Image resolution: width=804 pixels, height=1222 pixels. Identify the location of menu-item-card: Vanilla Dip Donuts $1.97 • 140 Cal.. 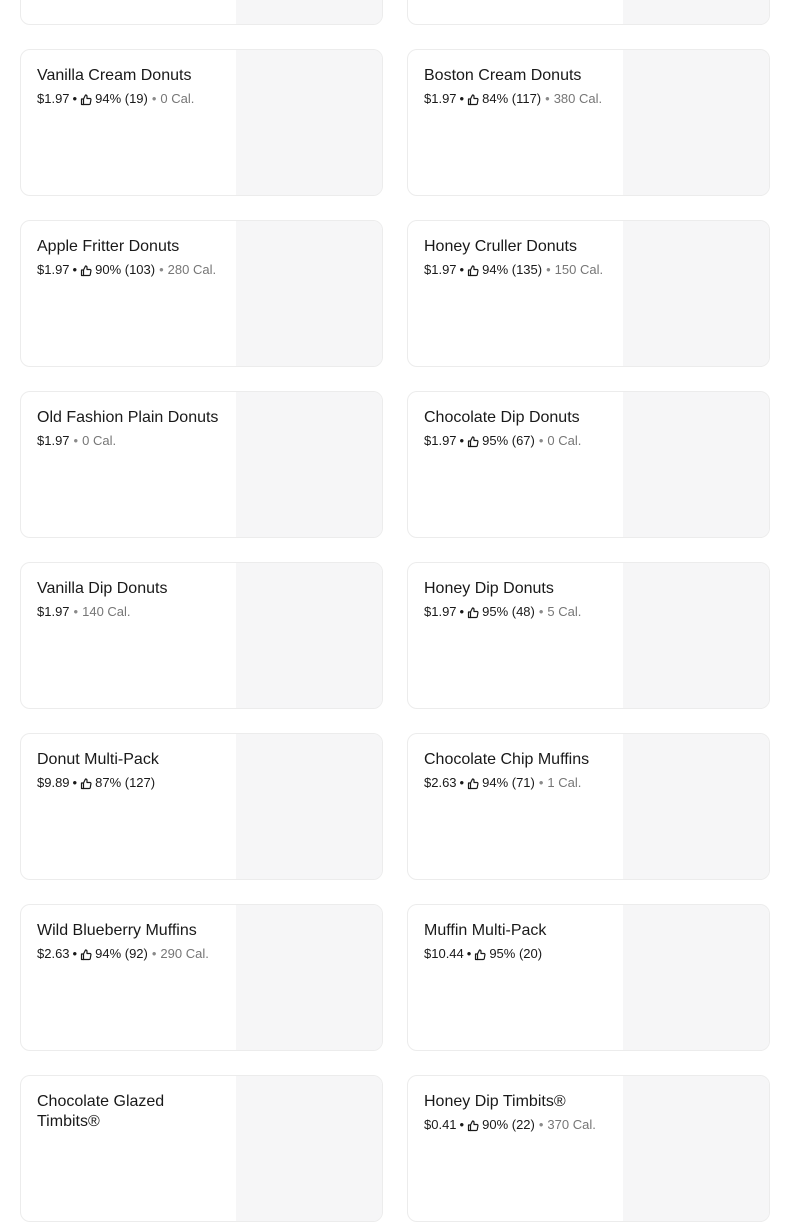
(201, 635).